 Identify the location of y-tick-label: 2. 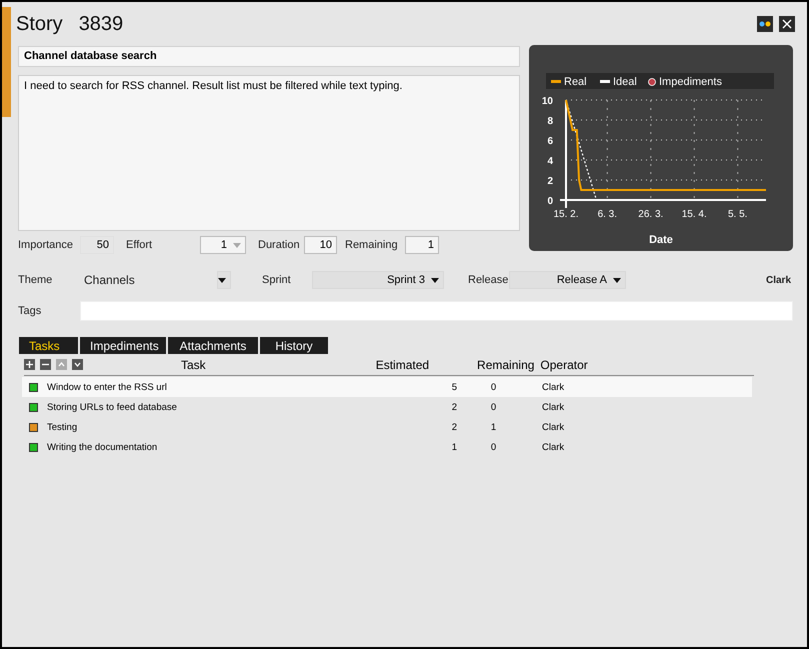
(550, 181).